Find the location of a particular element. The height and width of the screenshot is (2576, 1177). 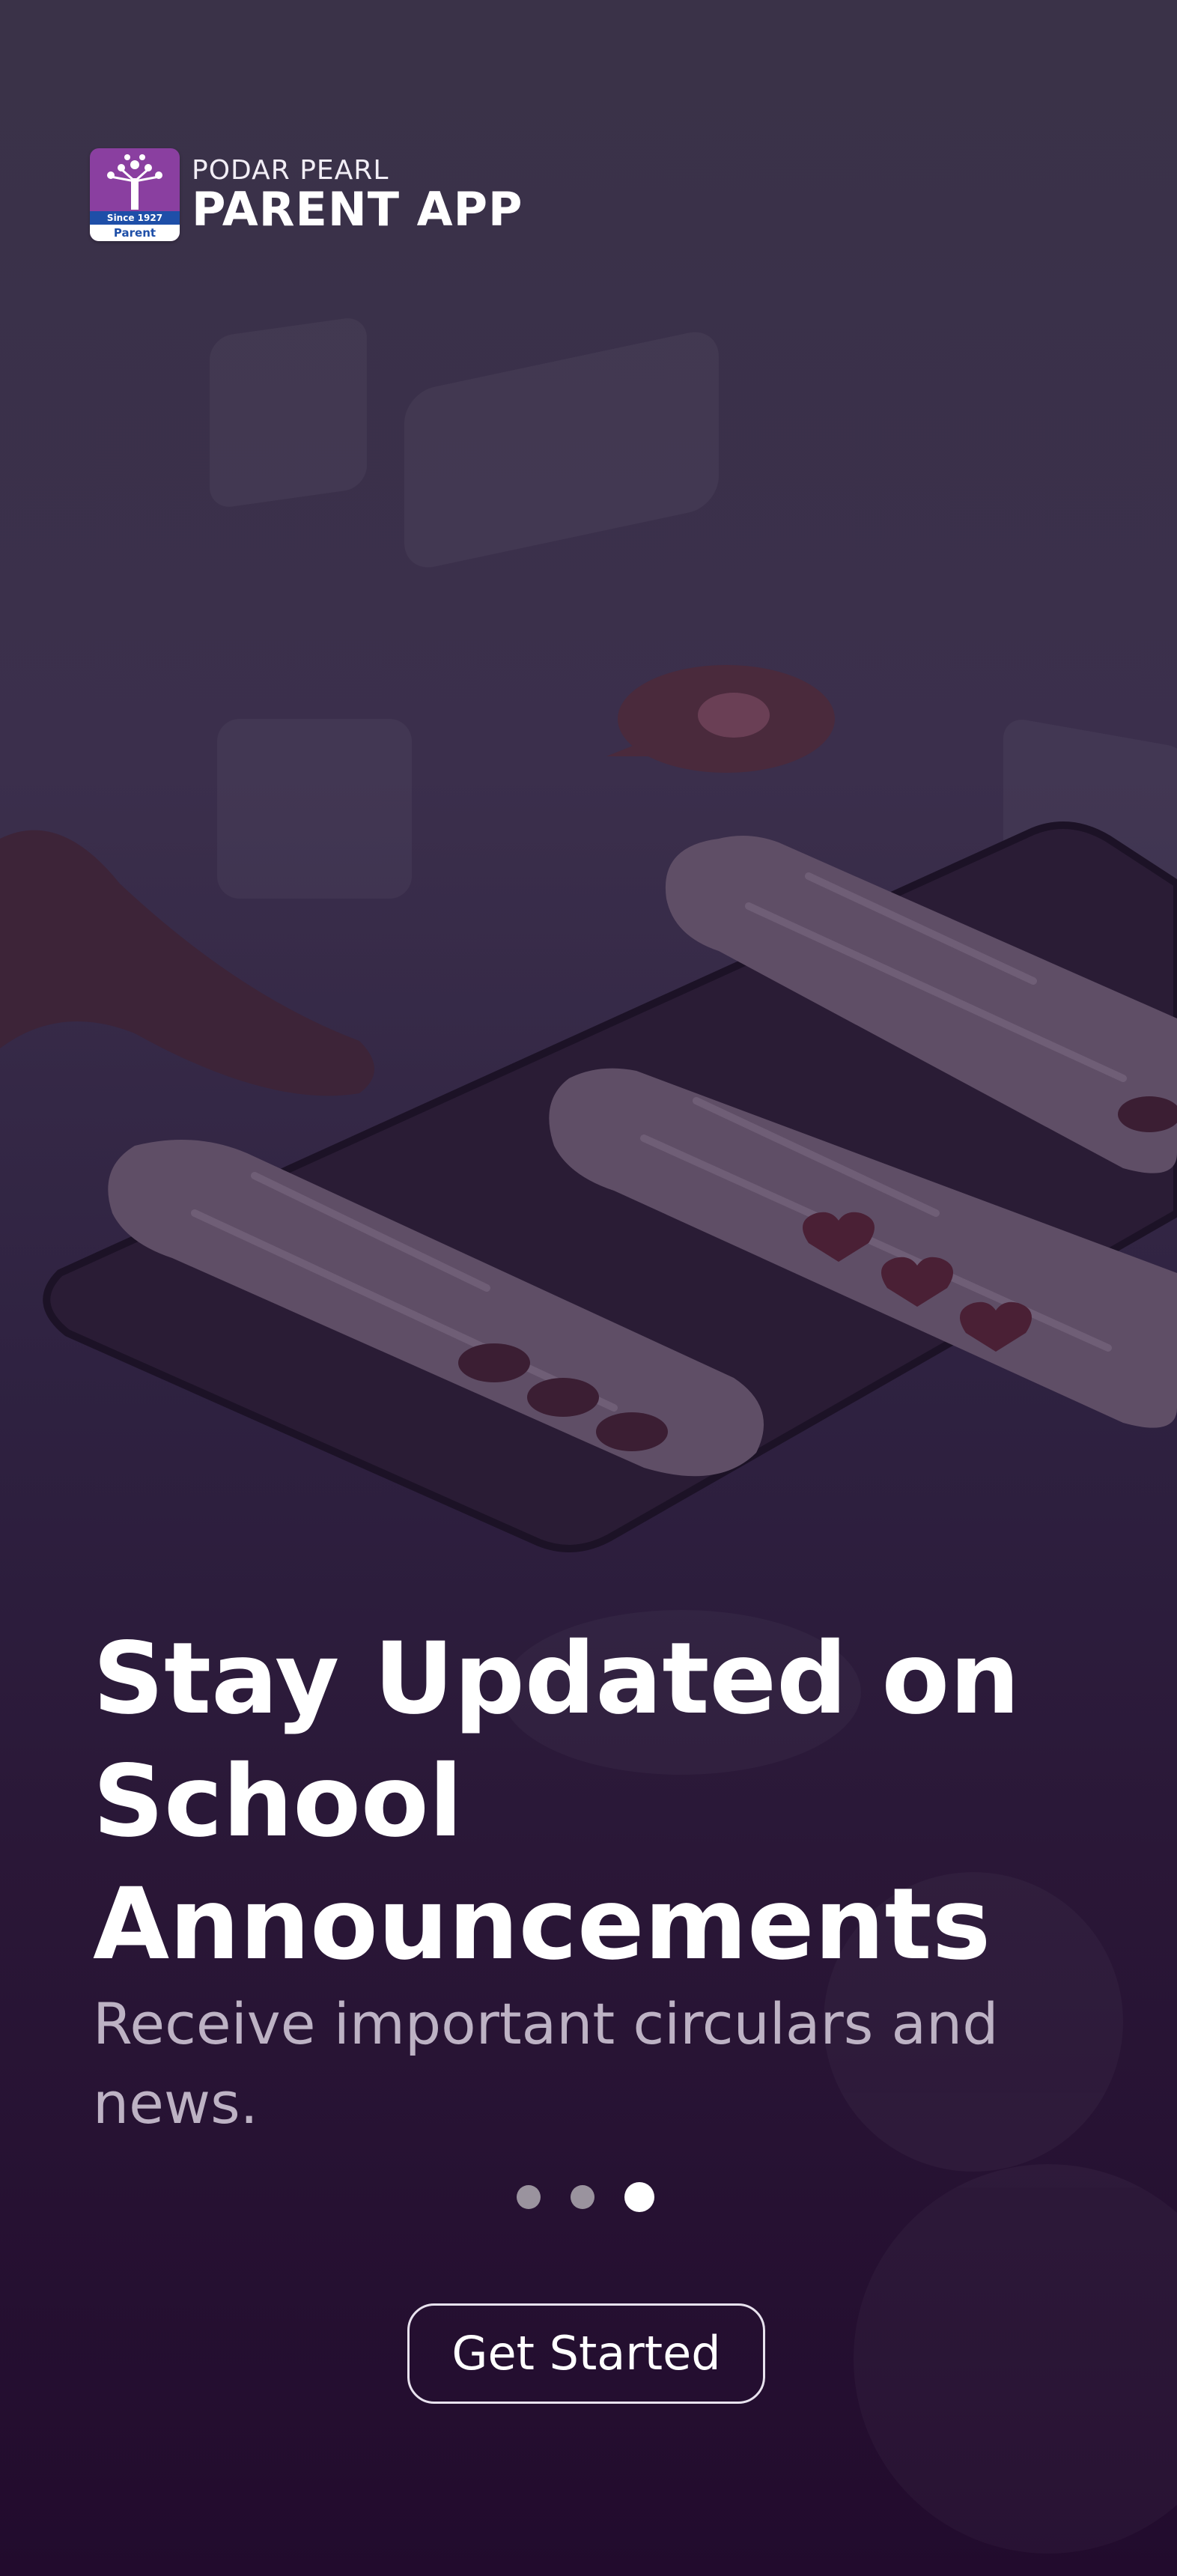

podar-logo-icon: Since 1927 Parent is located at coordinates (135, 194).